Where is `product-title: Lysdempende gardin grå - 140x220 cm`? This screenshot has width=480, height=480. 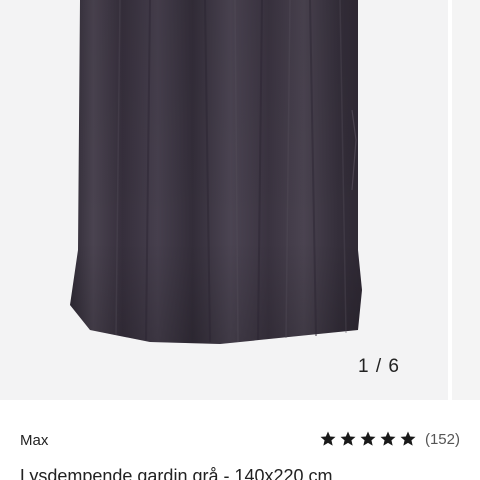 product-title: Lysdempende gardin grå - 140x220 cm is located at coordinates (176, 473).